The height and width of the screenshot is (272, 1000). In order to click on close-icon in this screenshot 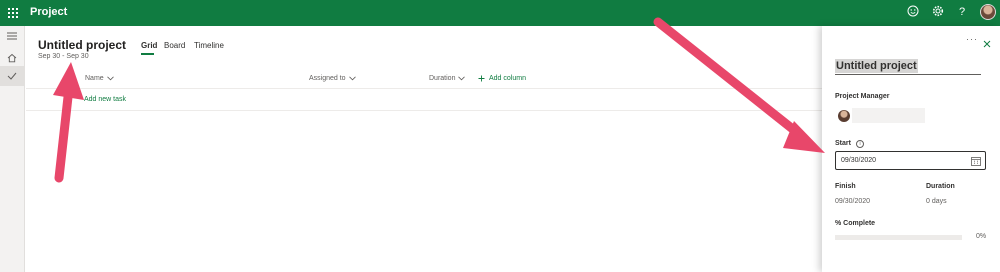, I will do `click(987, 44)`.